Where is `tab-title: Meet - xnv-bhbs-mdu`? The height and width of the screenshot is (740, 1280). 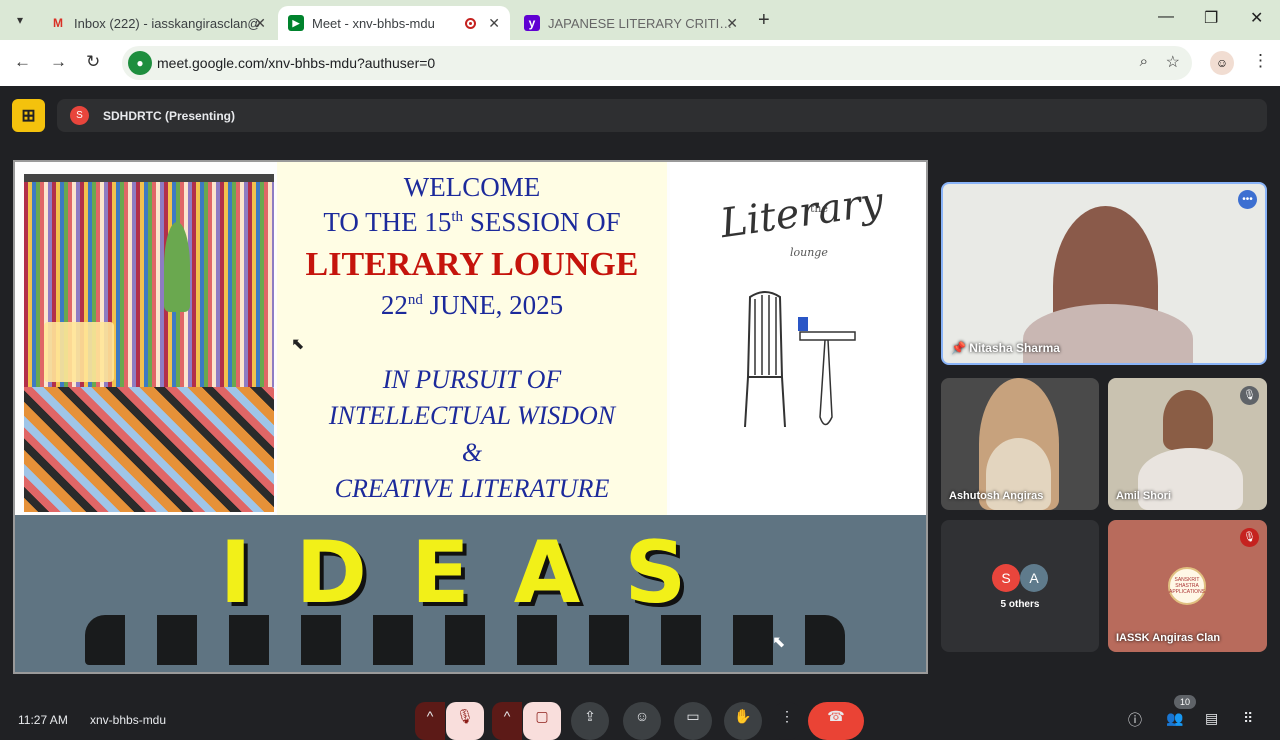 tab-title: Meet - xnv-bhbs-mdu is located at coordinates (373, 23).